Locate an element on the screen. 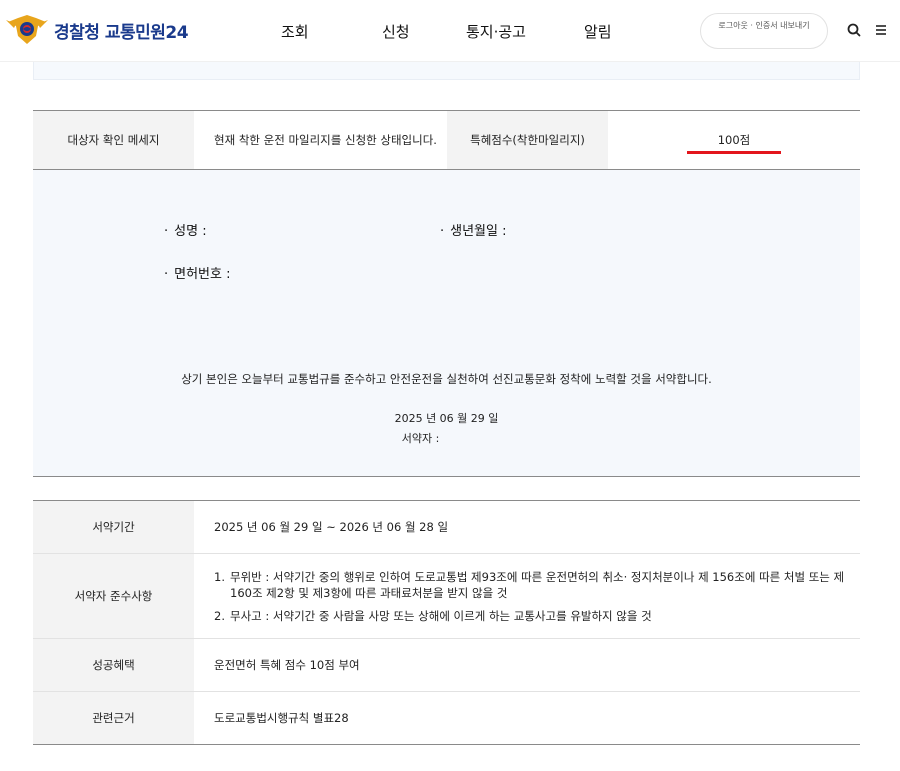 The height and width of the screenshot is (771, 900). status-label: 대상자 확인 메세지 is located at coordinates (113, 140).